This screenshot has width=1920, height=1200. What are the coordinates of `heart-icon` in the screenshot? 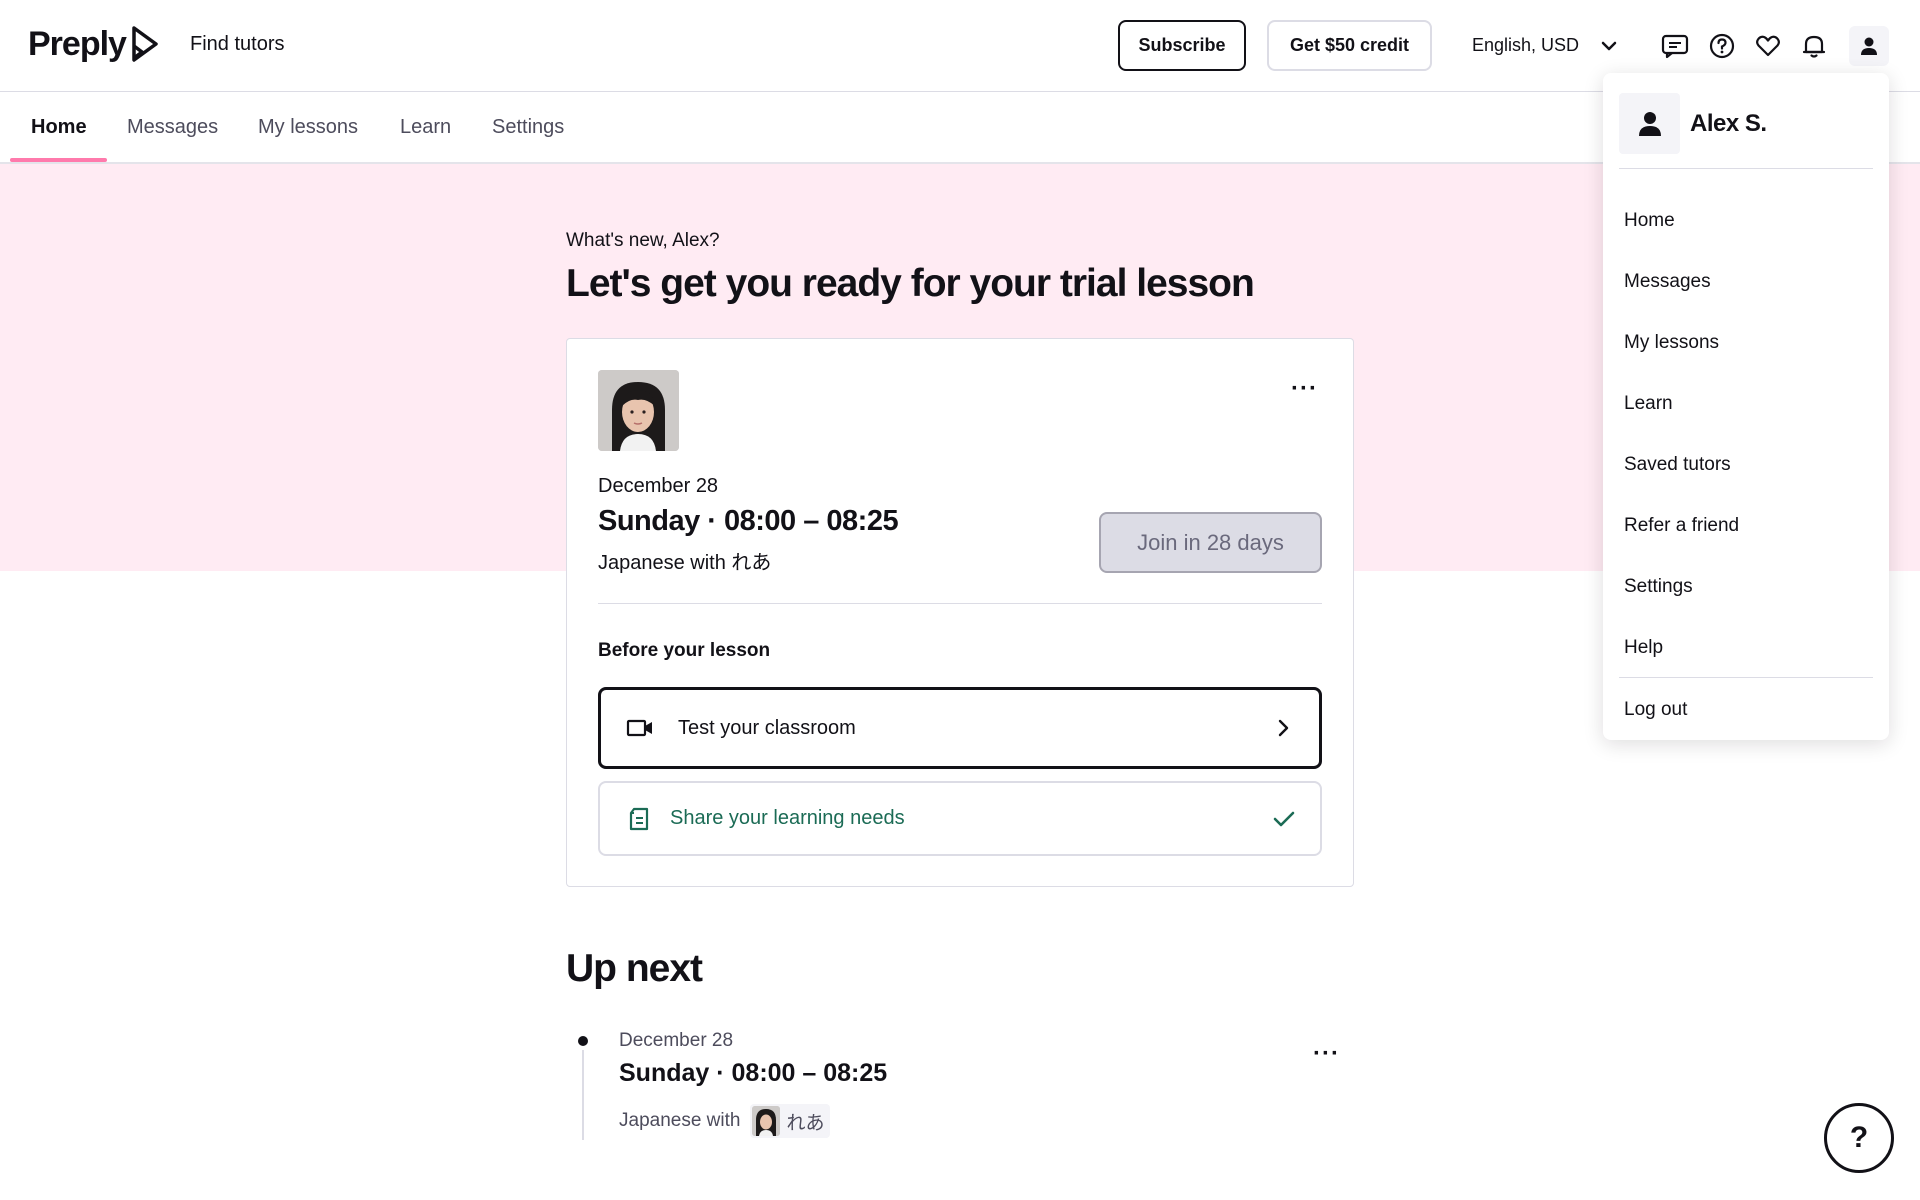 It's located at (1768, 46).